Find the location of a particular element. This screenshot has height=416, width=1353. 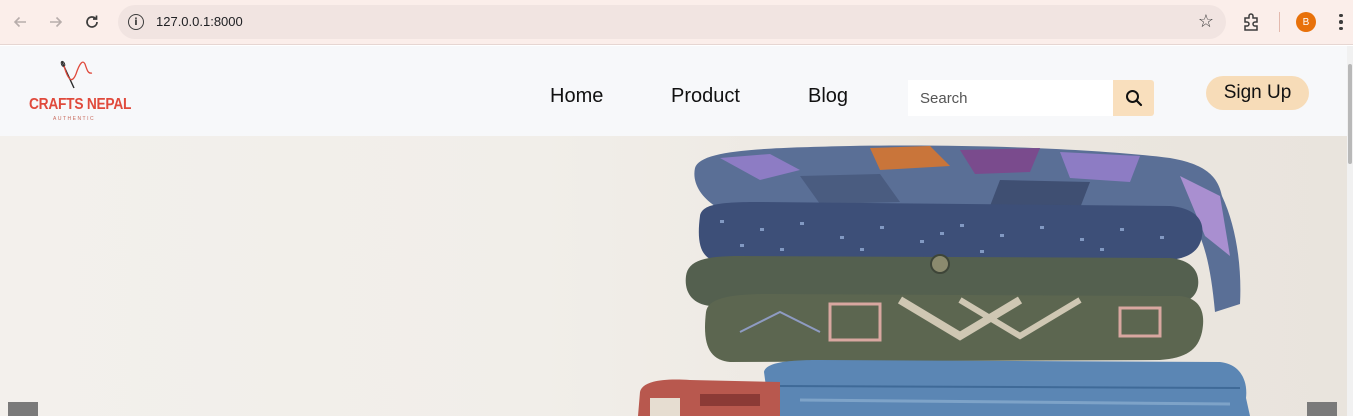

reload-button is located at coordinates (92, 22).